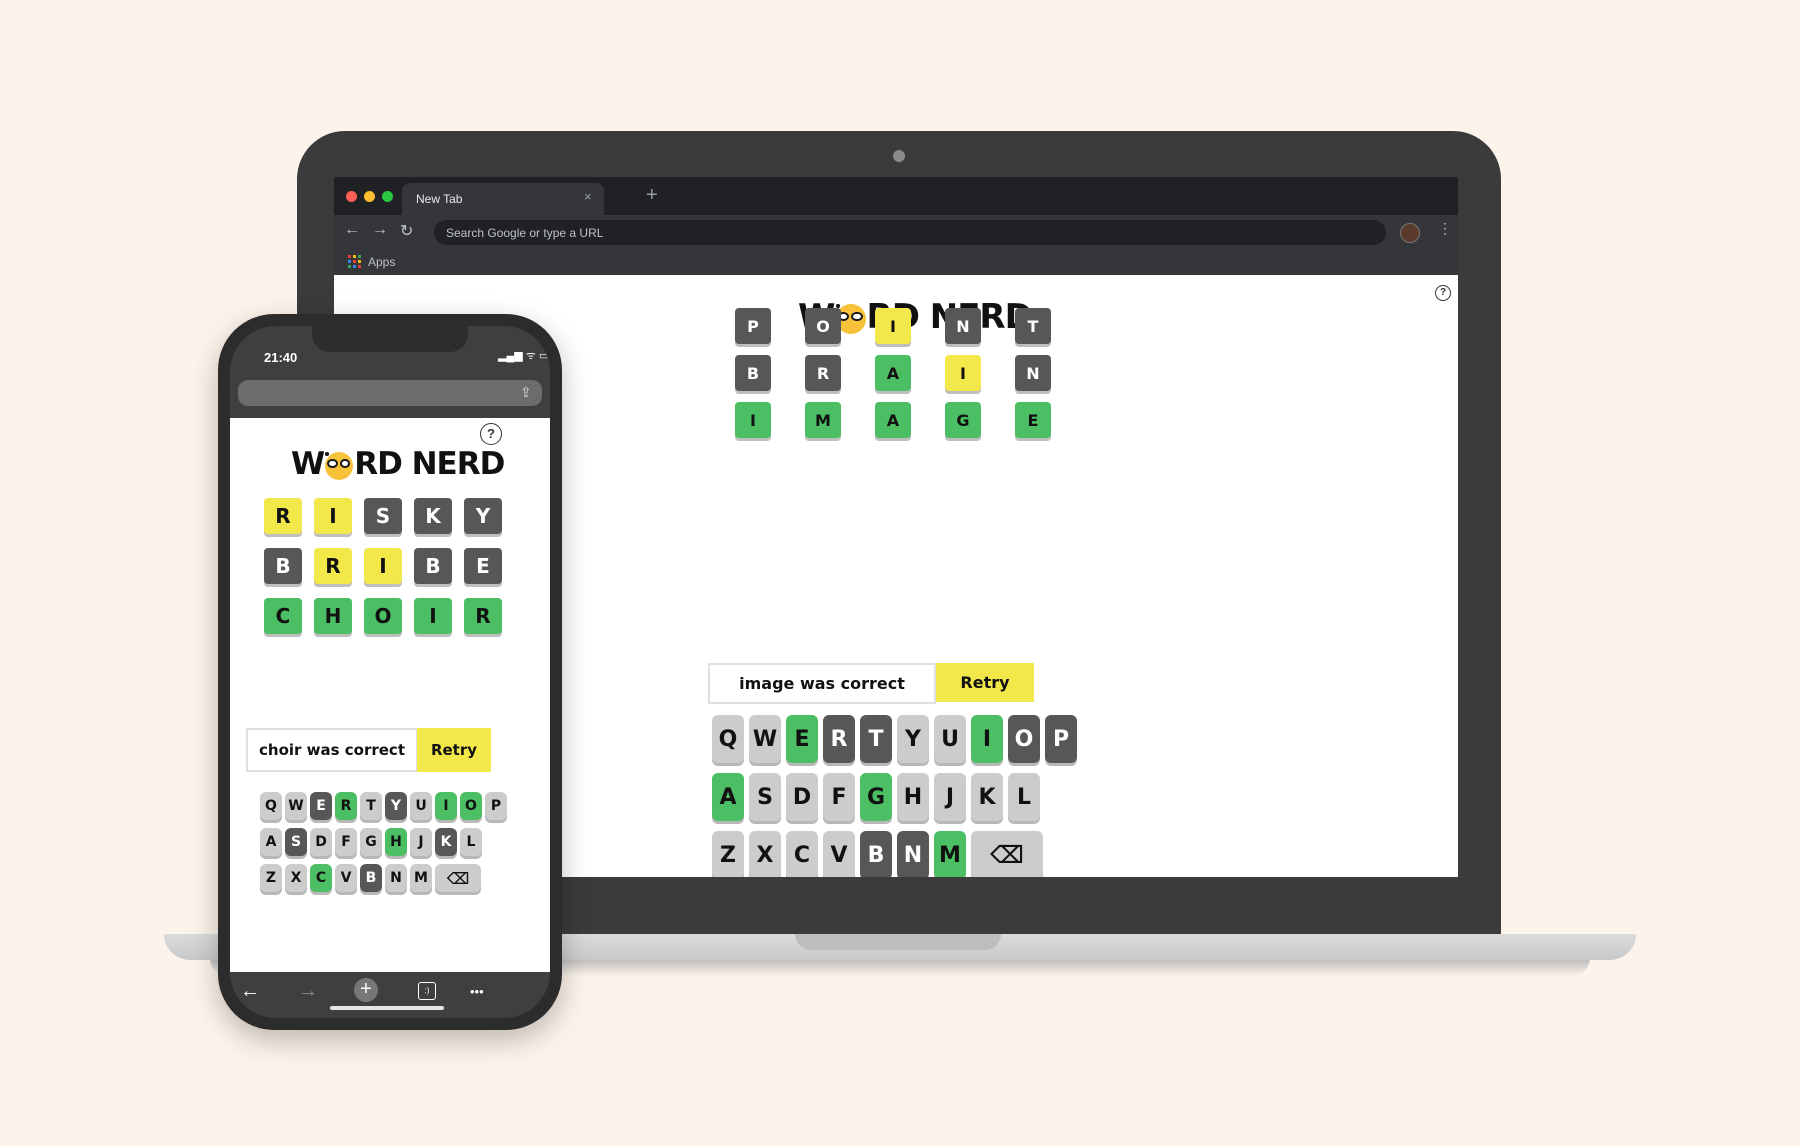 The image size is (1800, 1146). Describe the element at coordinates (963, 326) in the screenshot. I see `board-tile: N` at that location.